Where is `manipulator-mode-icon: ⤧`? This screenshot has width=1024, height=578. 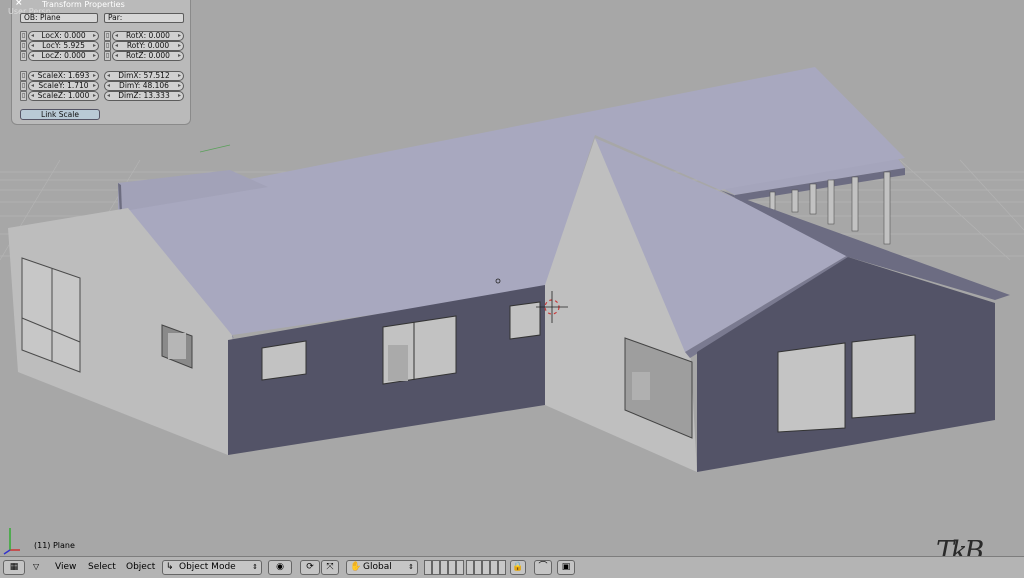 manipulator-mode-icon: ⤧ is located at coordinates (330, 567).